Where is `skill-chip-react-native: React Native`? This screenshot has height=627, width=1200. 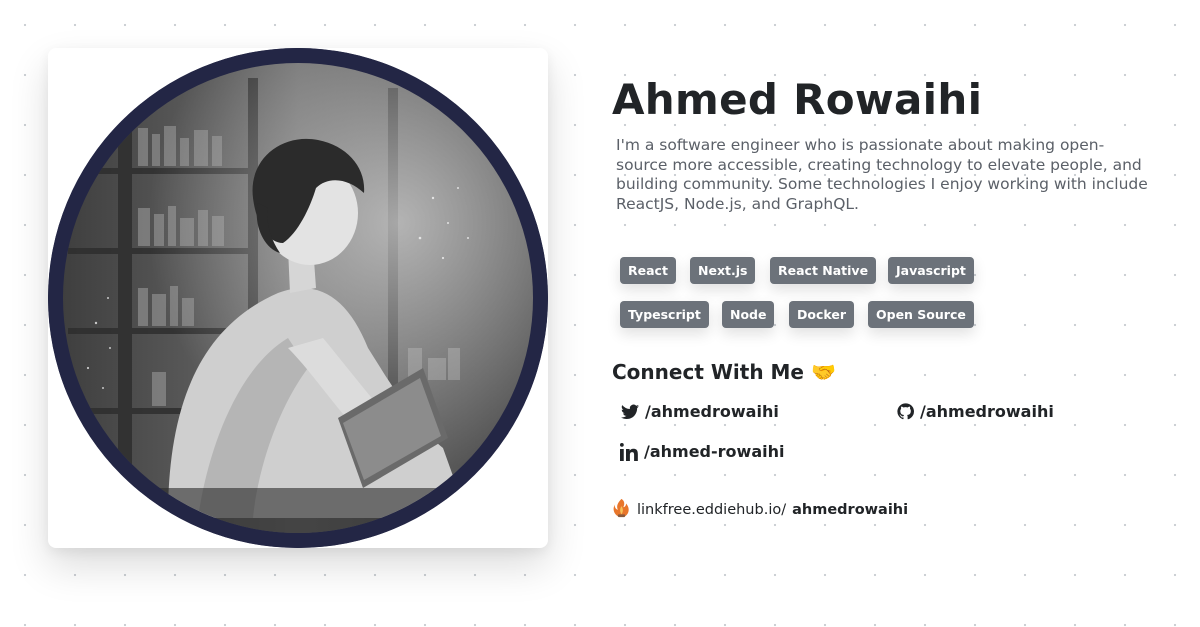
skill-chip-react-native: React Native is located at coordinates (823, 270).